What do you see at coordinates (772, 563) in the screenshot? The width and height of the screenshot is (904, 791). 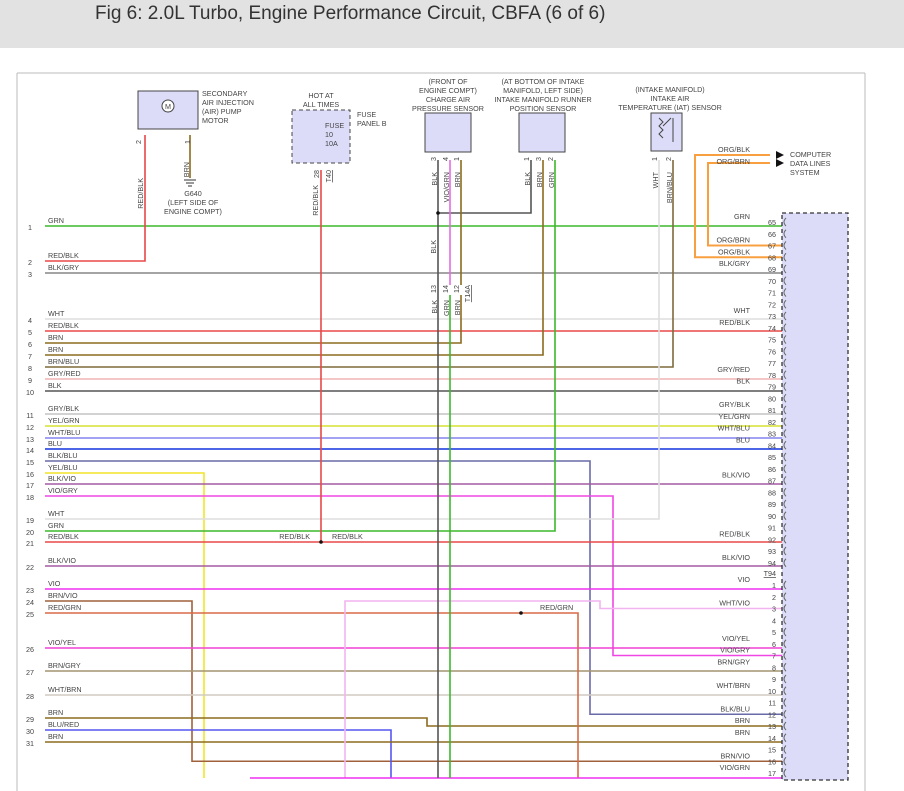 I see `right-pin-number: 94` at bounding box center [772, 563].